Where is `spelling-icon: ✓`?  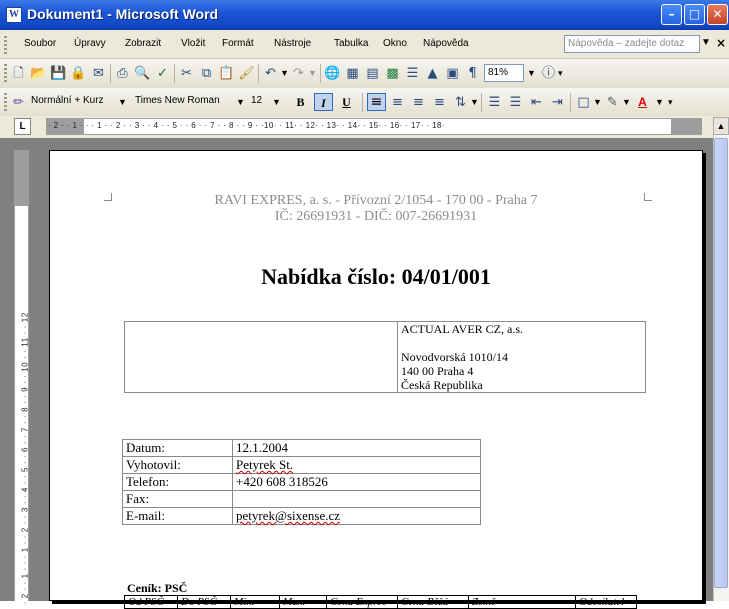 spelling-icon: ✓ is located at coordinates (162, 73).